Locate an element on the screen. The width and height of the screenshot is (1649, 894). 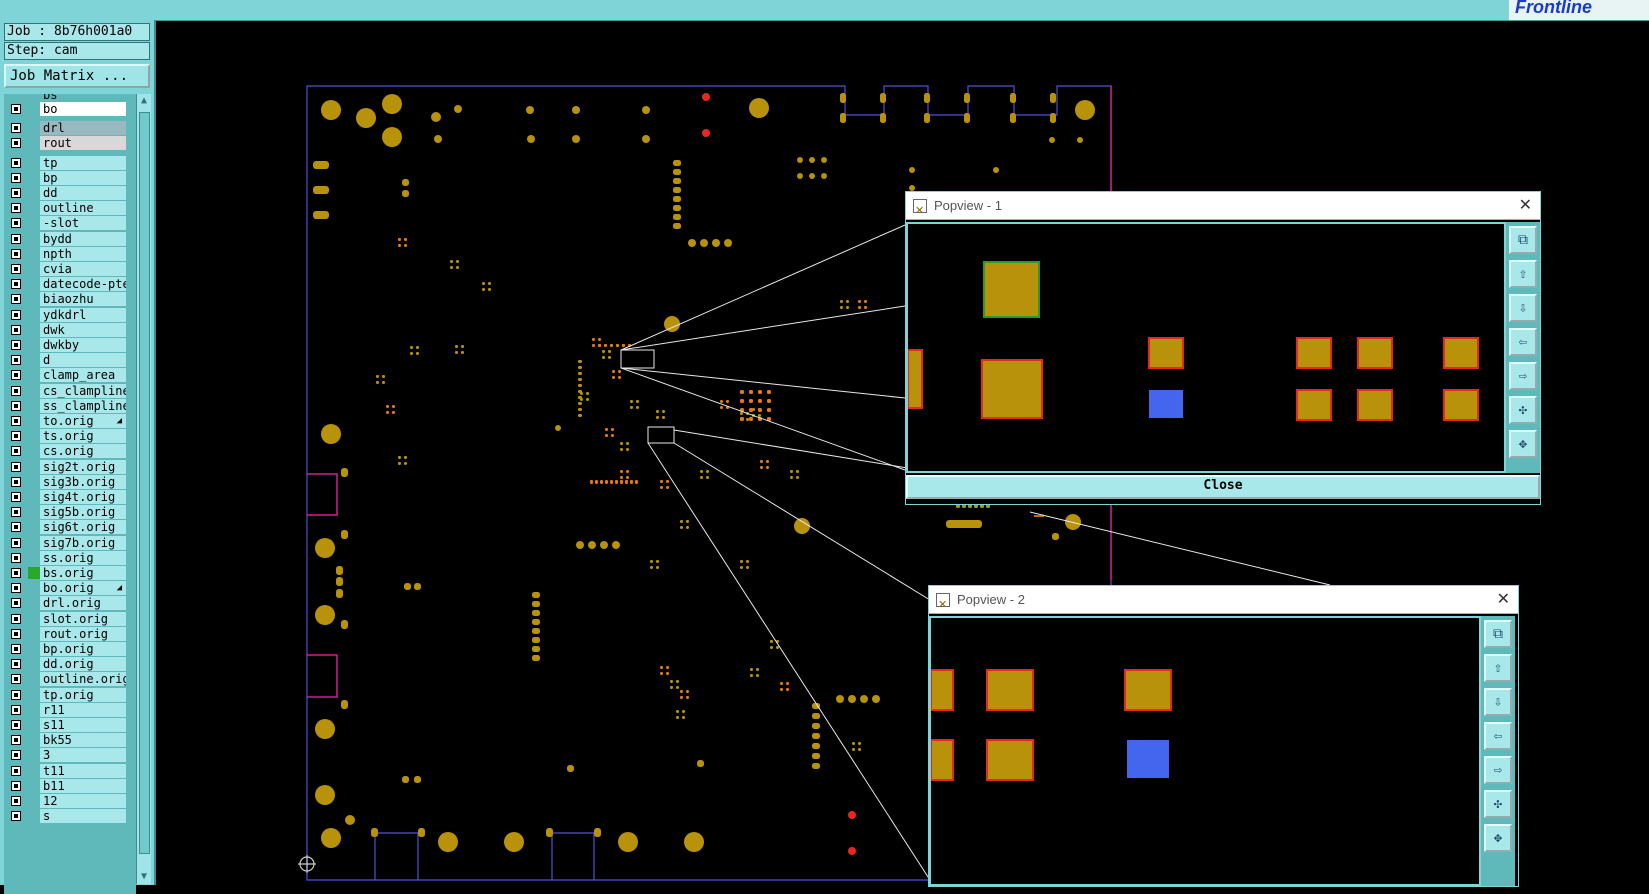
layer-row-outline: outline is located at coordinates (70, 208).